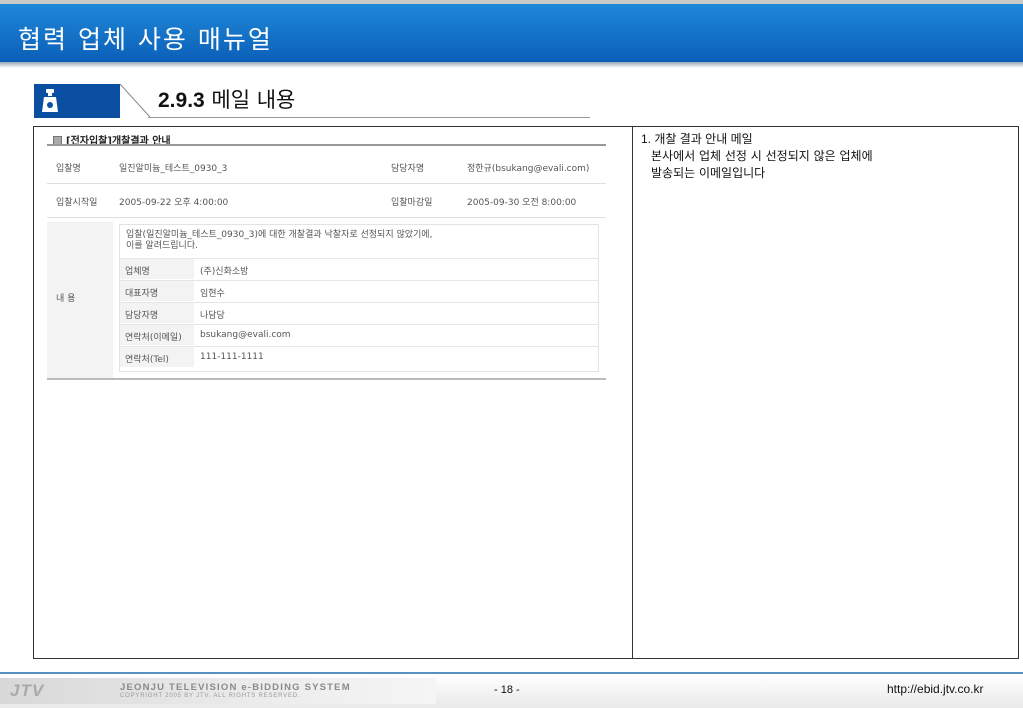 Image resolution: width=1023 pixels, height=708 pixels. Describe the element at coordinates (697, 139) in the screenshot. I see `description-heading: 1. 개찰 결과 안내 메일` at that location.